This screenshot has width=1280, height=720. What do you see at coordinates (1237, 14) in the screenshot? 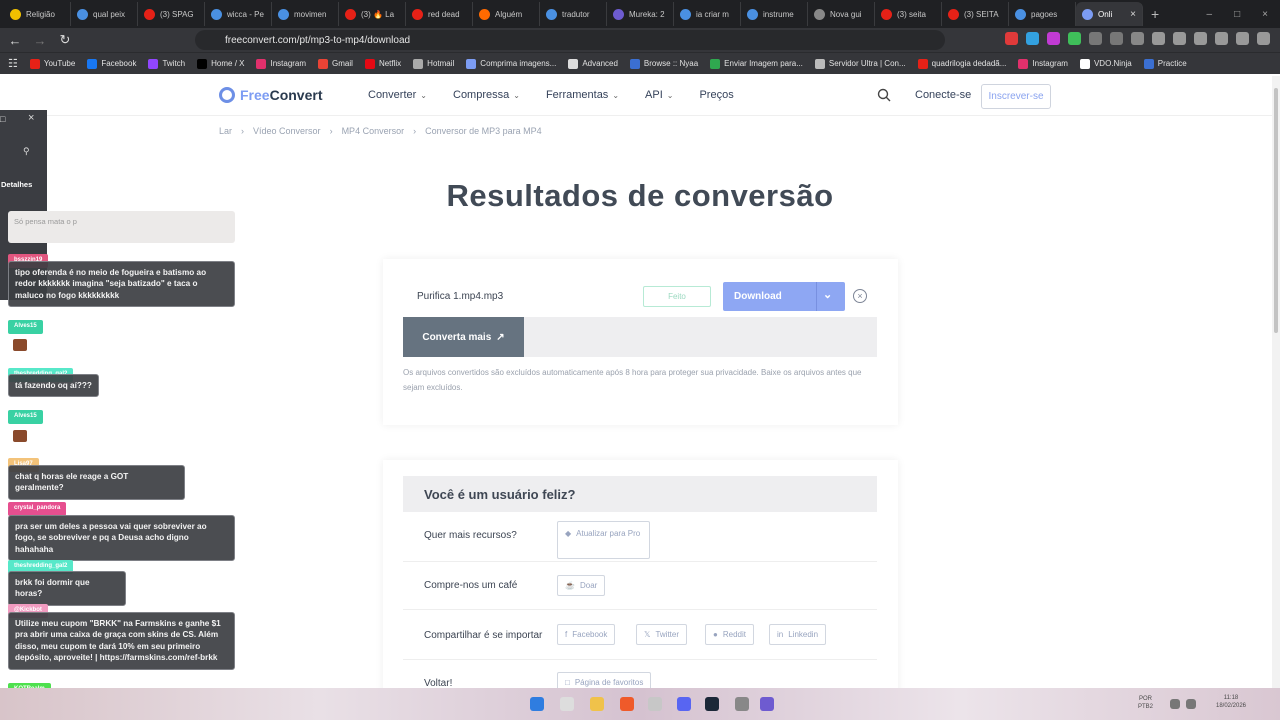
I see `maximize-icon: □` at bounding box center [1237, 14].